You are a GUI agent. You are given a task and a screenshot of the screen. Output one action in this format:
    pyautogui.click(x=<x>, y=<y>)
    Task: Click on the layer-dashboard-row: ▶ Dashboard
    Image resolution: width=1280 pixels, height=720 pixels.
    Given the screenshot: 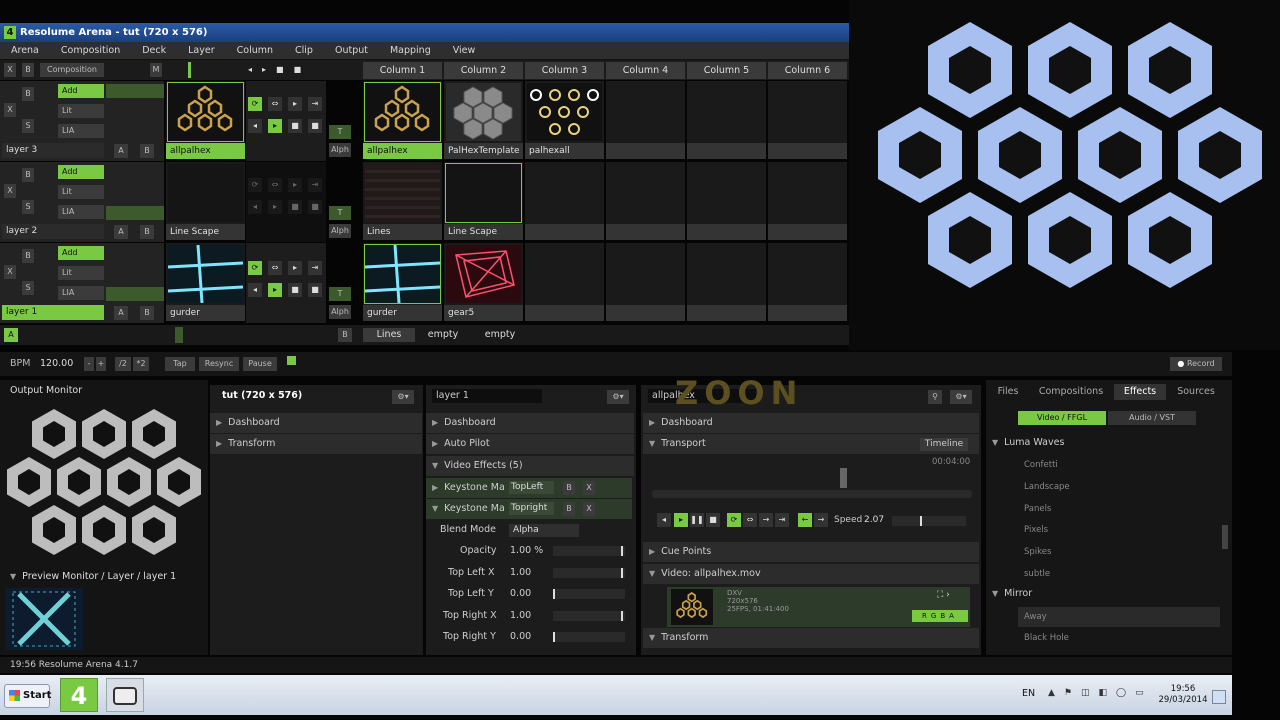 What is the action you would take?
    pyautogui.click(x=530, y=423)
    